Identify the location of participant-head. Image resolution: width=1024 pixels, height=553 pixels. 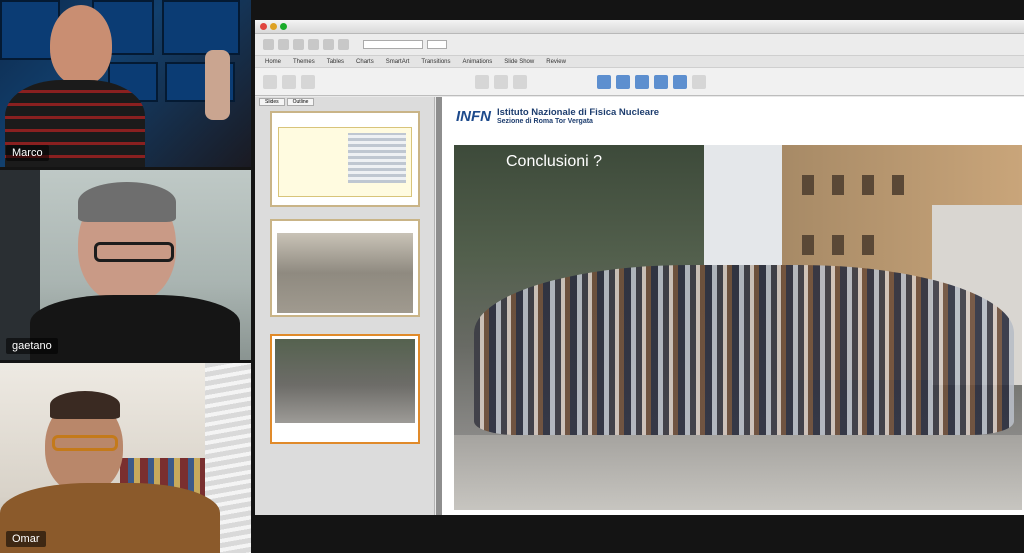
(81, 45).